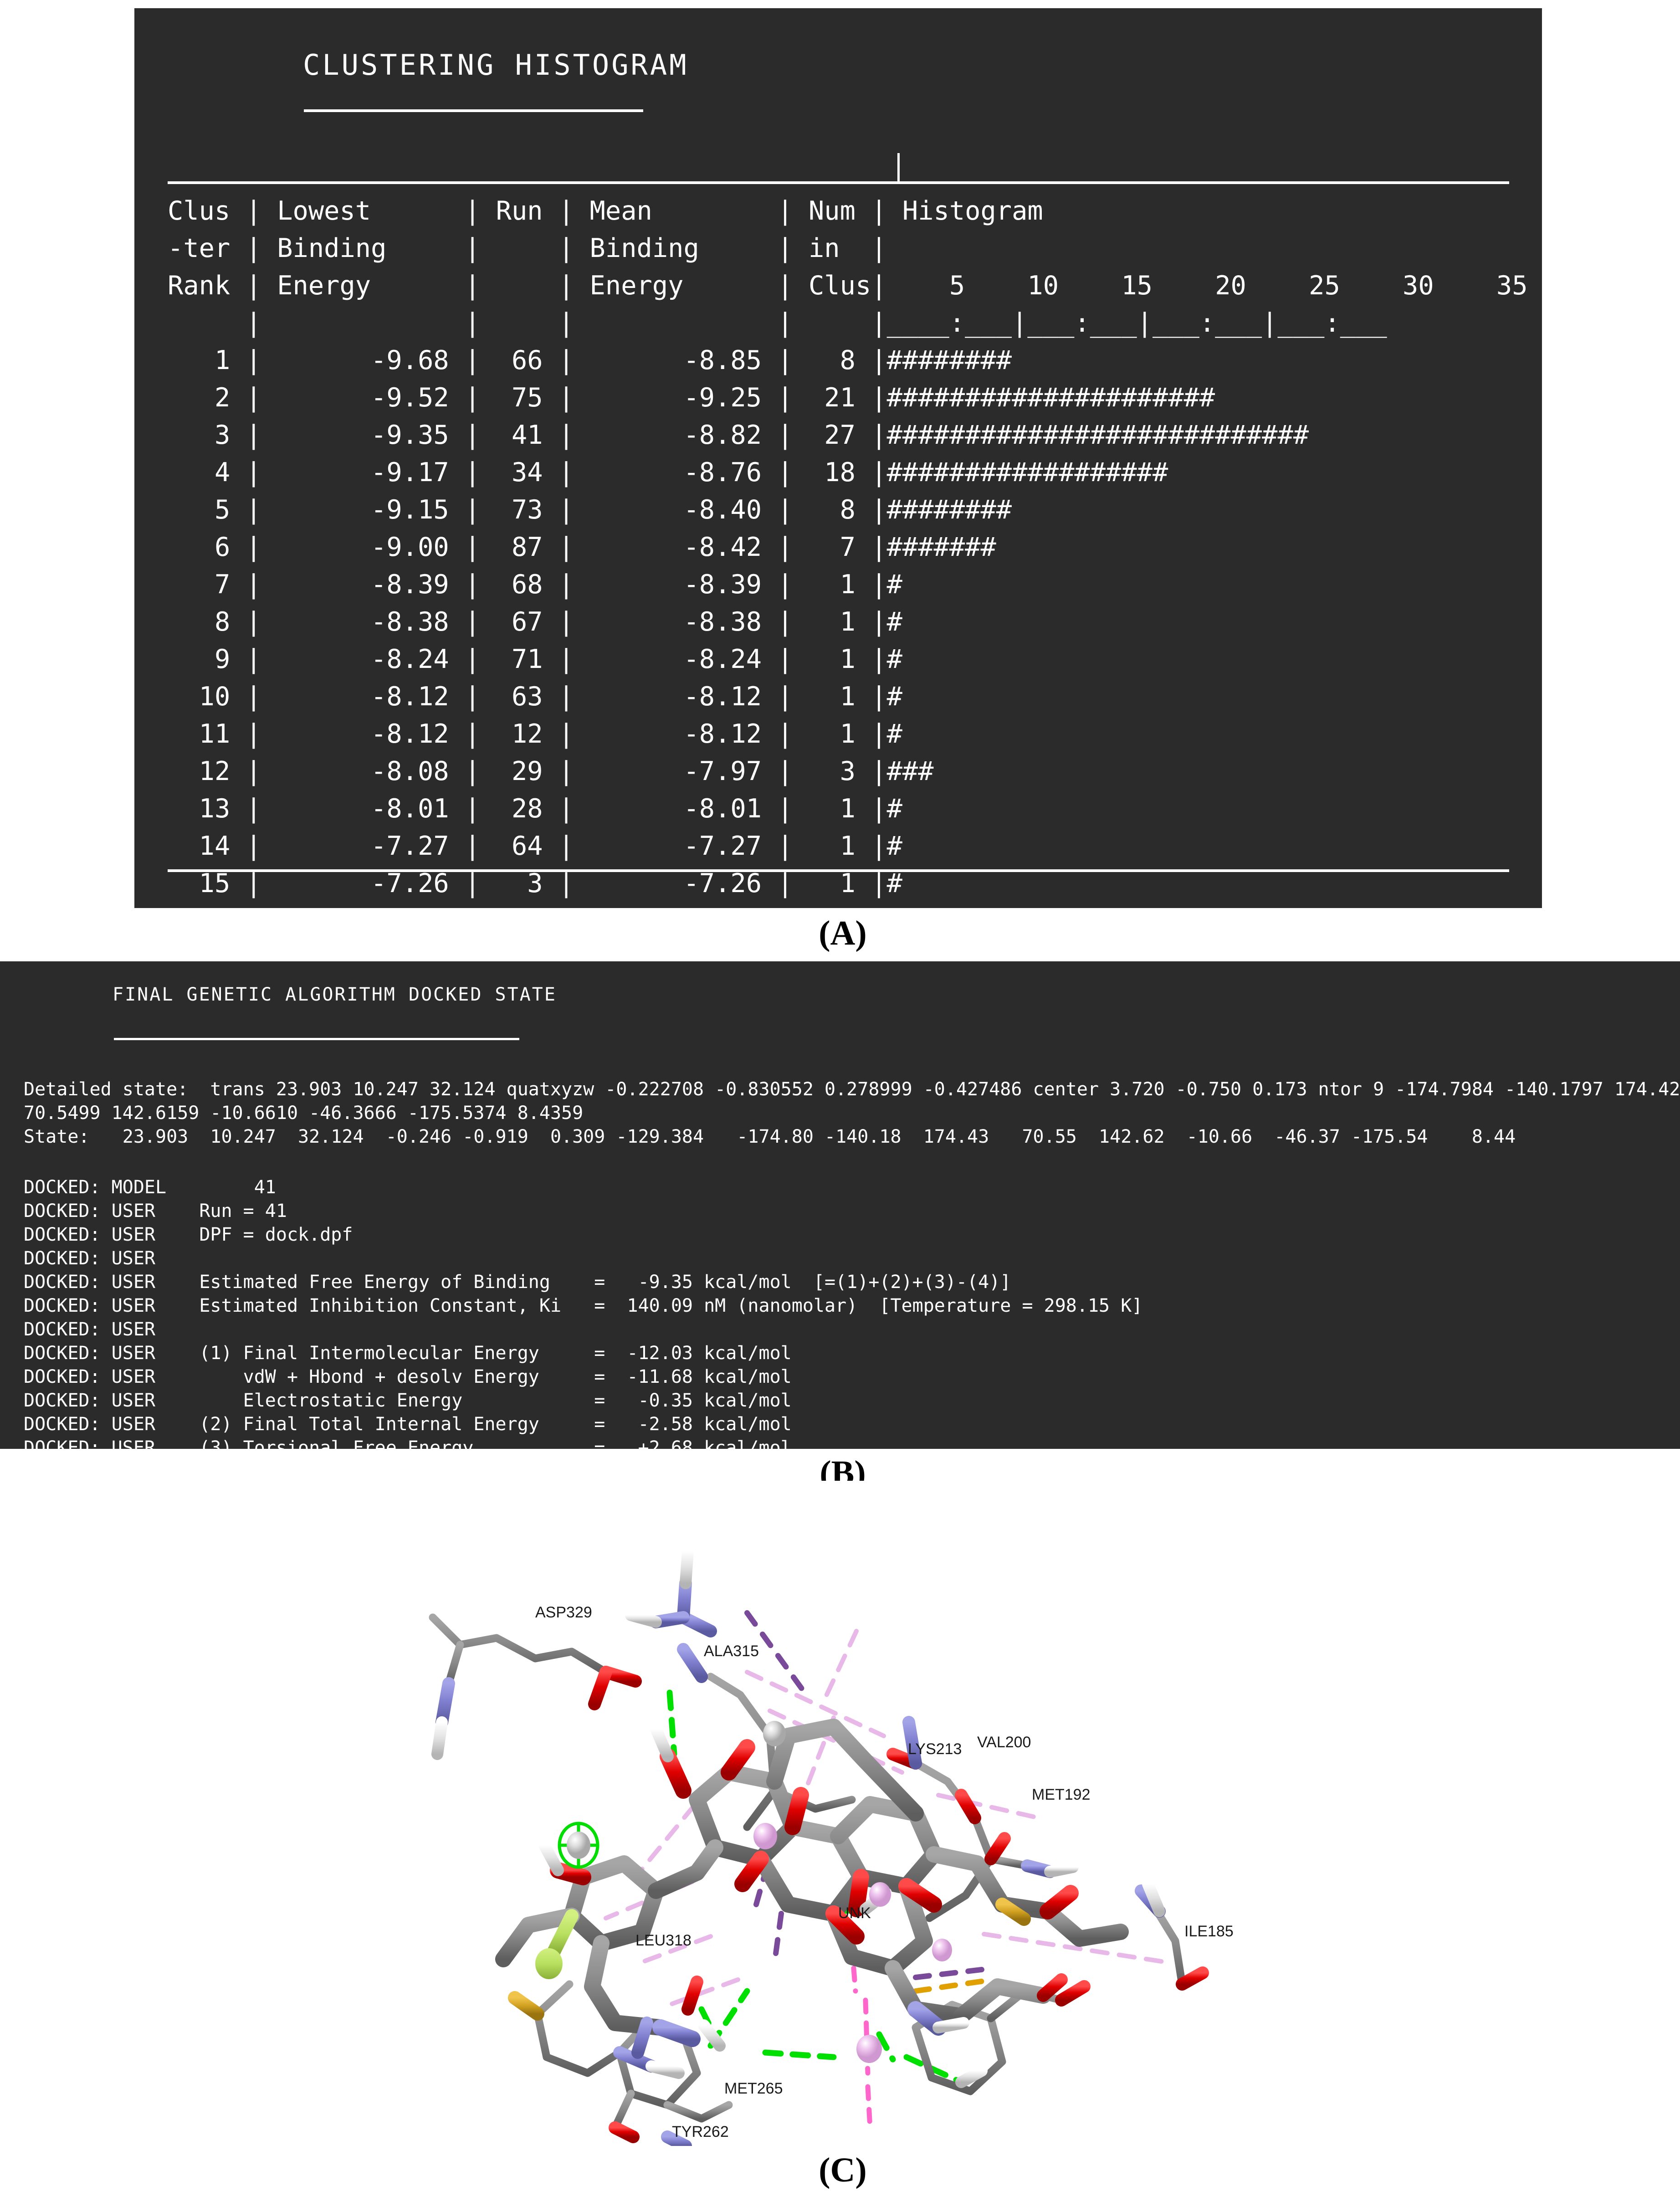 The height and width of the screenshot is (2207, 1680). What do you see at coordinates (317, 1039) in the screenshot?
I see `panel-b-title-underline` at bounding box center [317, 1039].